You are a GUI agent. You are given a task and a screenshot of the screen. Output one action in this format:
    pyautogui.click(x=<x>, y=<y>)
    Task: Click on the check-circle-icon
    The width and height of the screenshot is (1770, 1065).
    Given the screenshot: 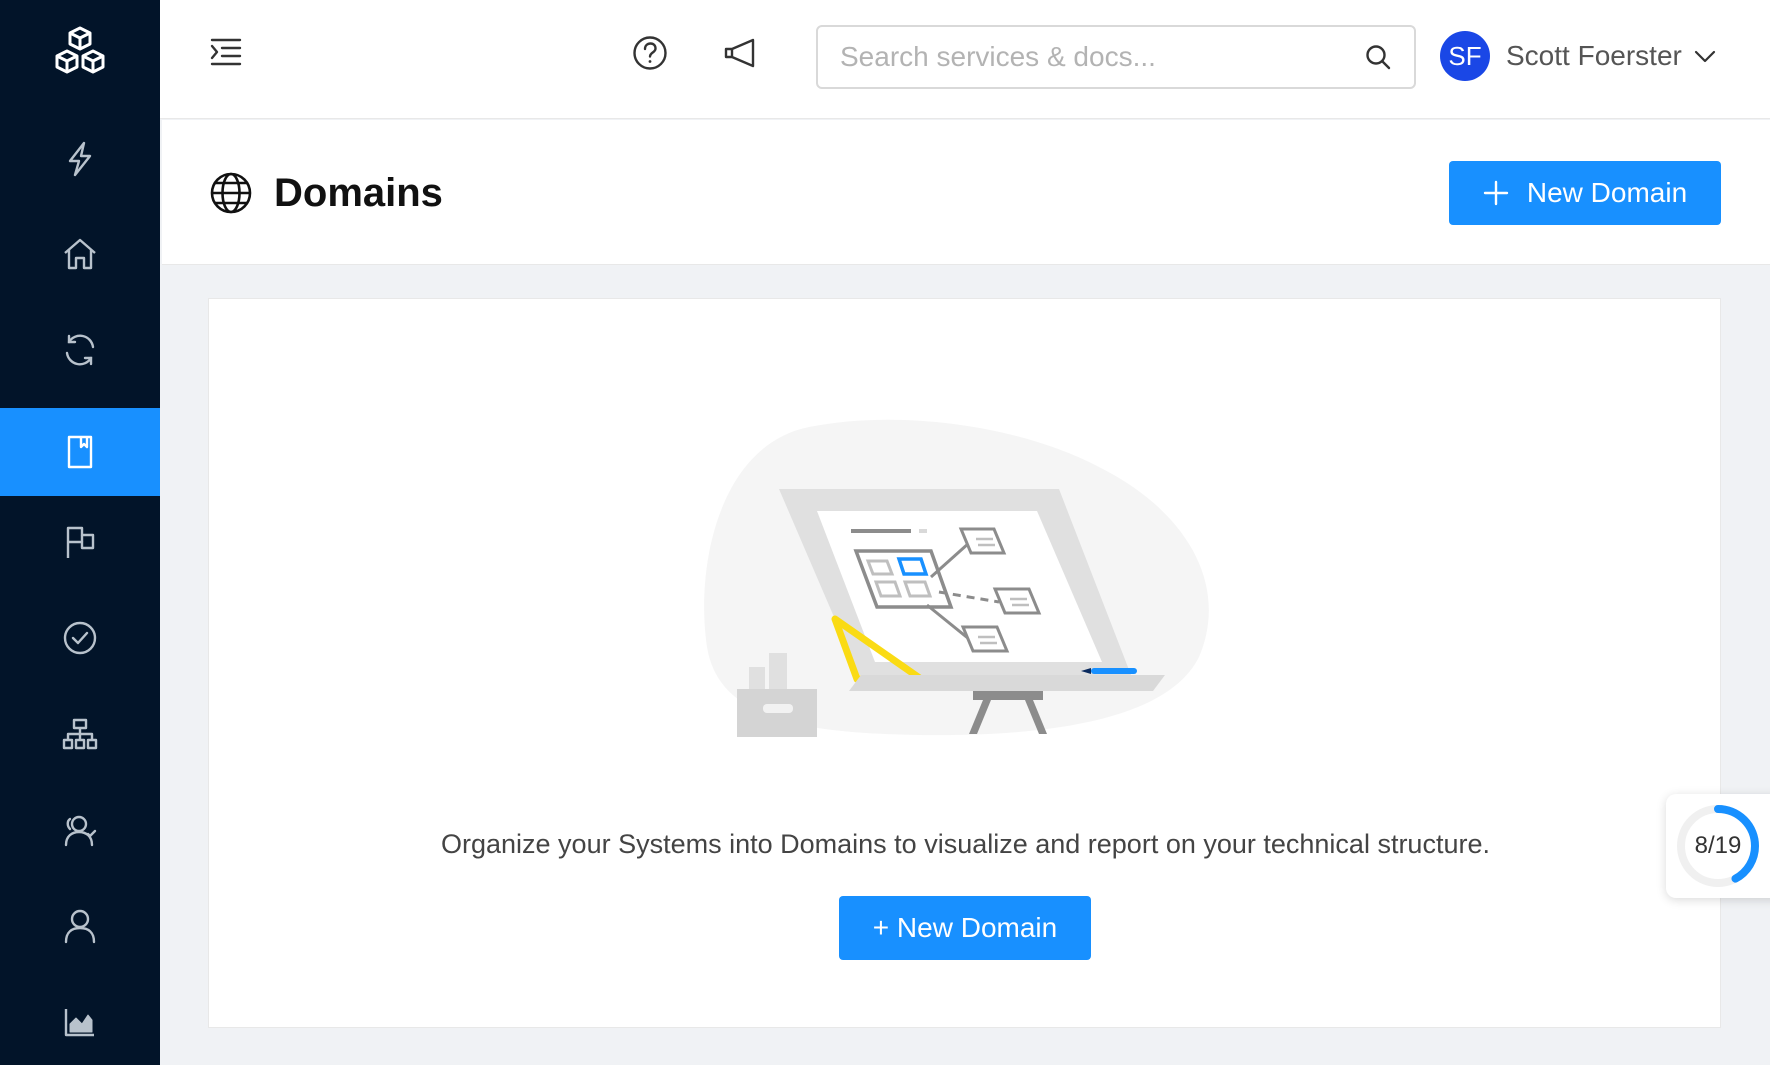 What is the action you would take?
    pyautogui.click(x=80, y=638)
    